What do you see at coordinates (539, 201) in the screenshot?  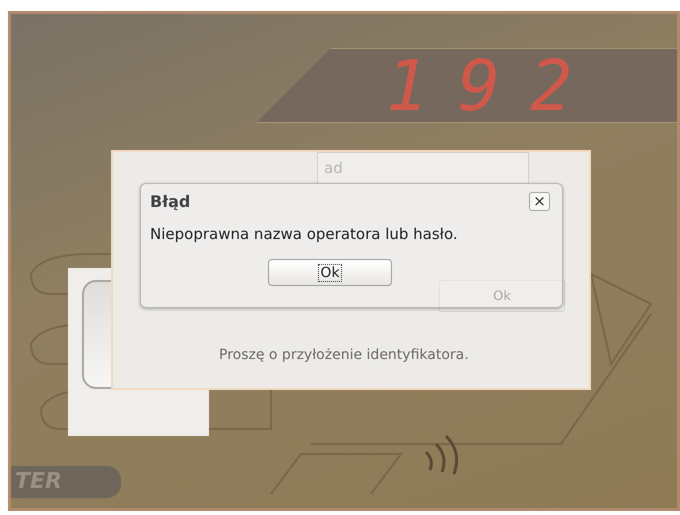 I see `close-button: ×` at bounding box center [539, 201].